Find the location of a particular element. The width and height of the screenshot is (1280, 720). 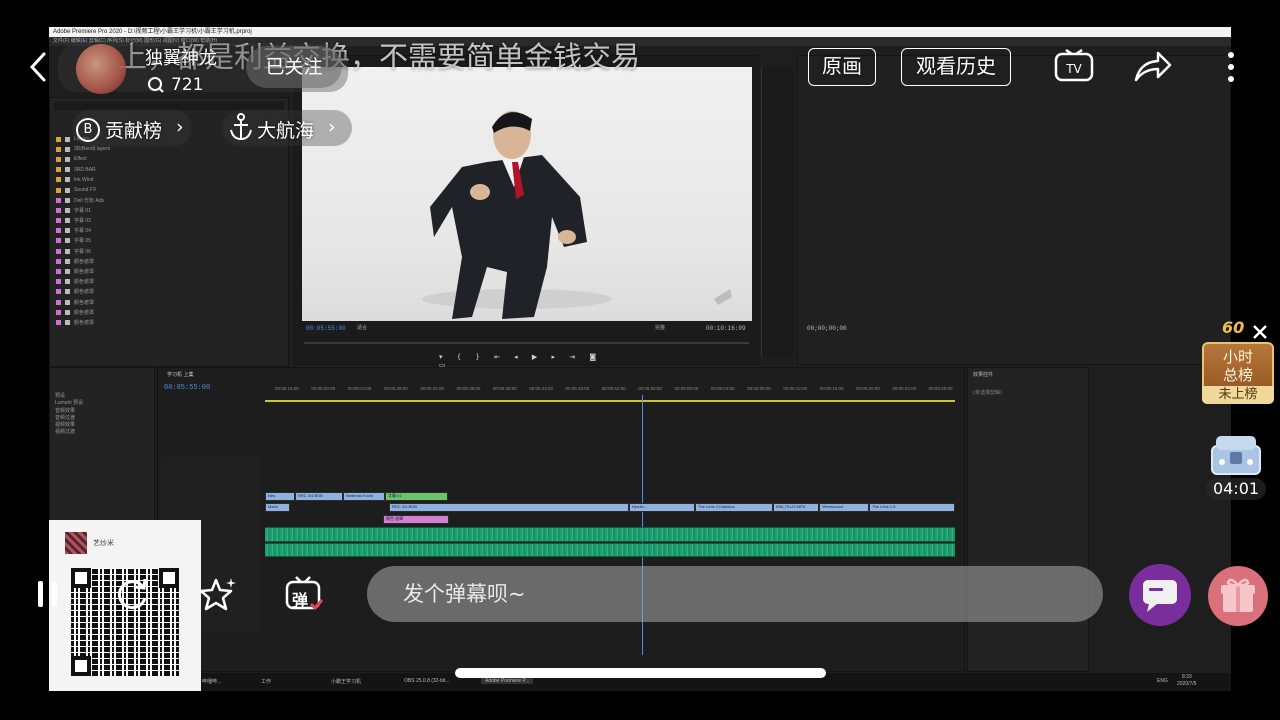

share-arrow-icon is located at coordinates (1153, 66).